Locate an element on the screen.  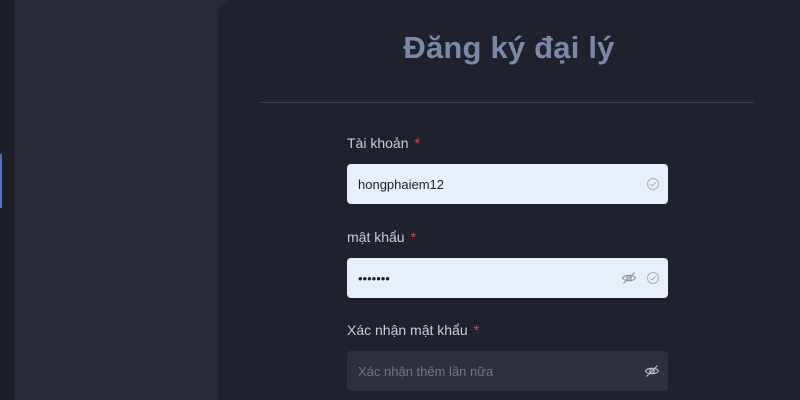
password-label-text: mật khẩu is located at coordinates (376, 237).